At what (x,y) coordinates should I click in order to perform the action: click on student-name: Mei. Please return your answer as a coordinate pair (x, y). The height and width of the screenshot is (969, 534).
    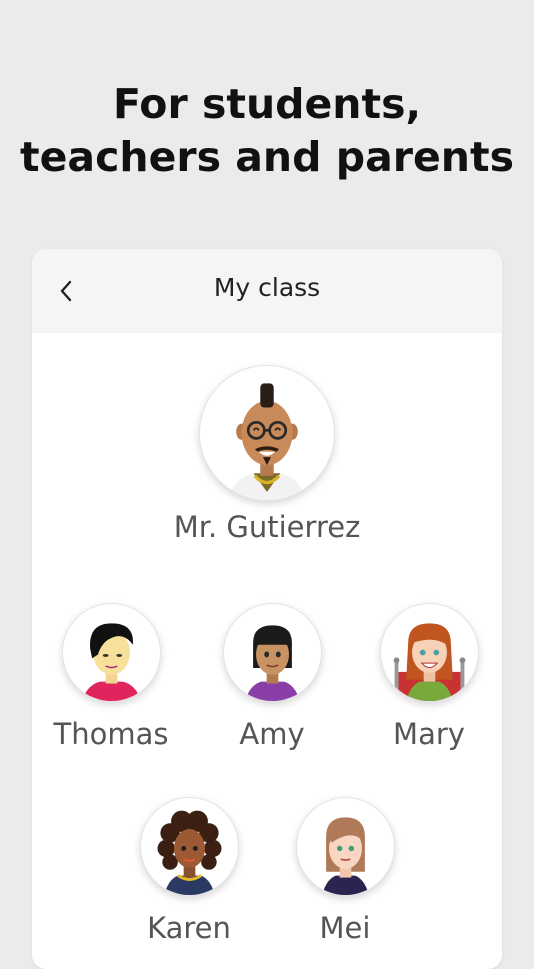
    Looking at the image, I should click on (345, 928).